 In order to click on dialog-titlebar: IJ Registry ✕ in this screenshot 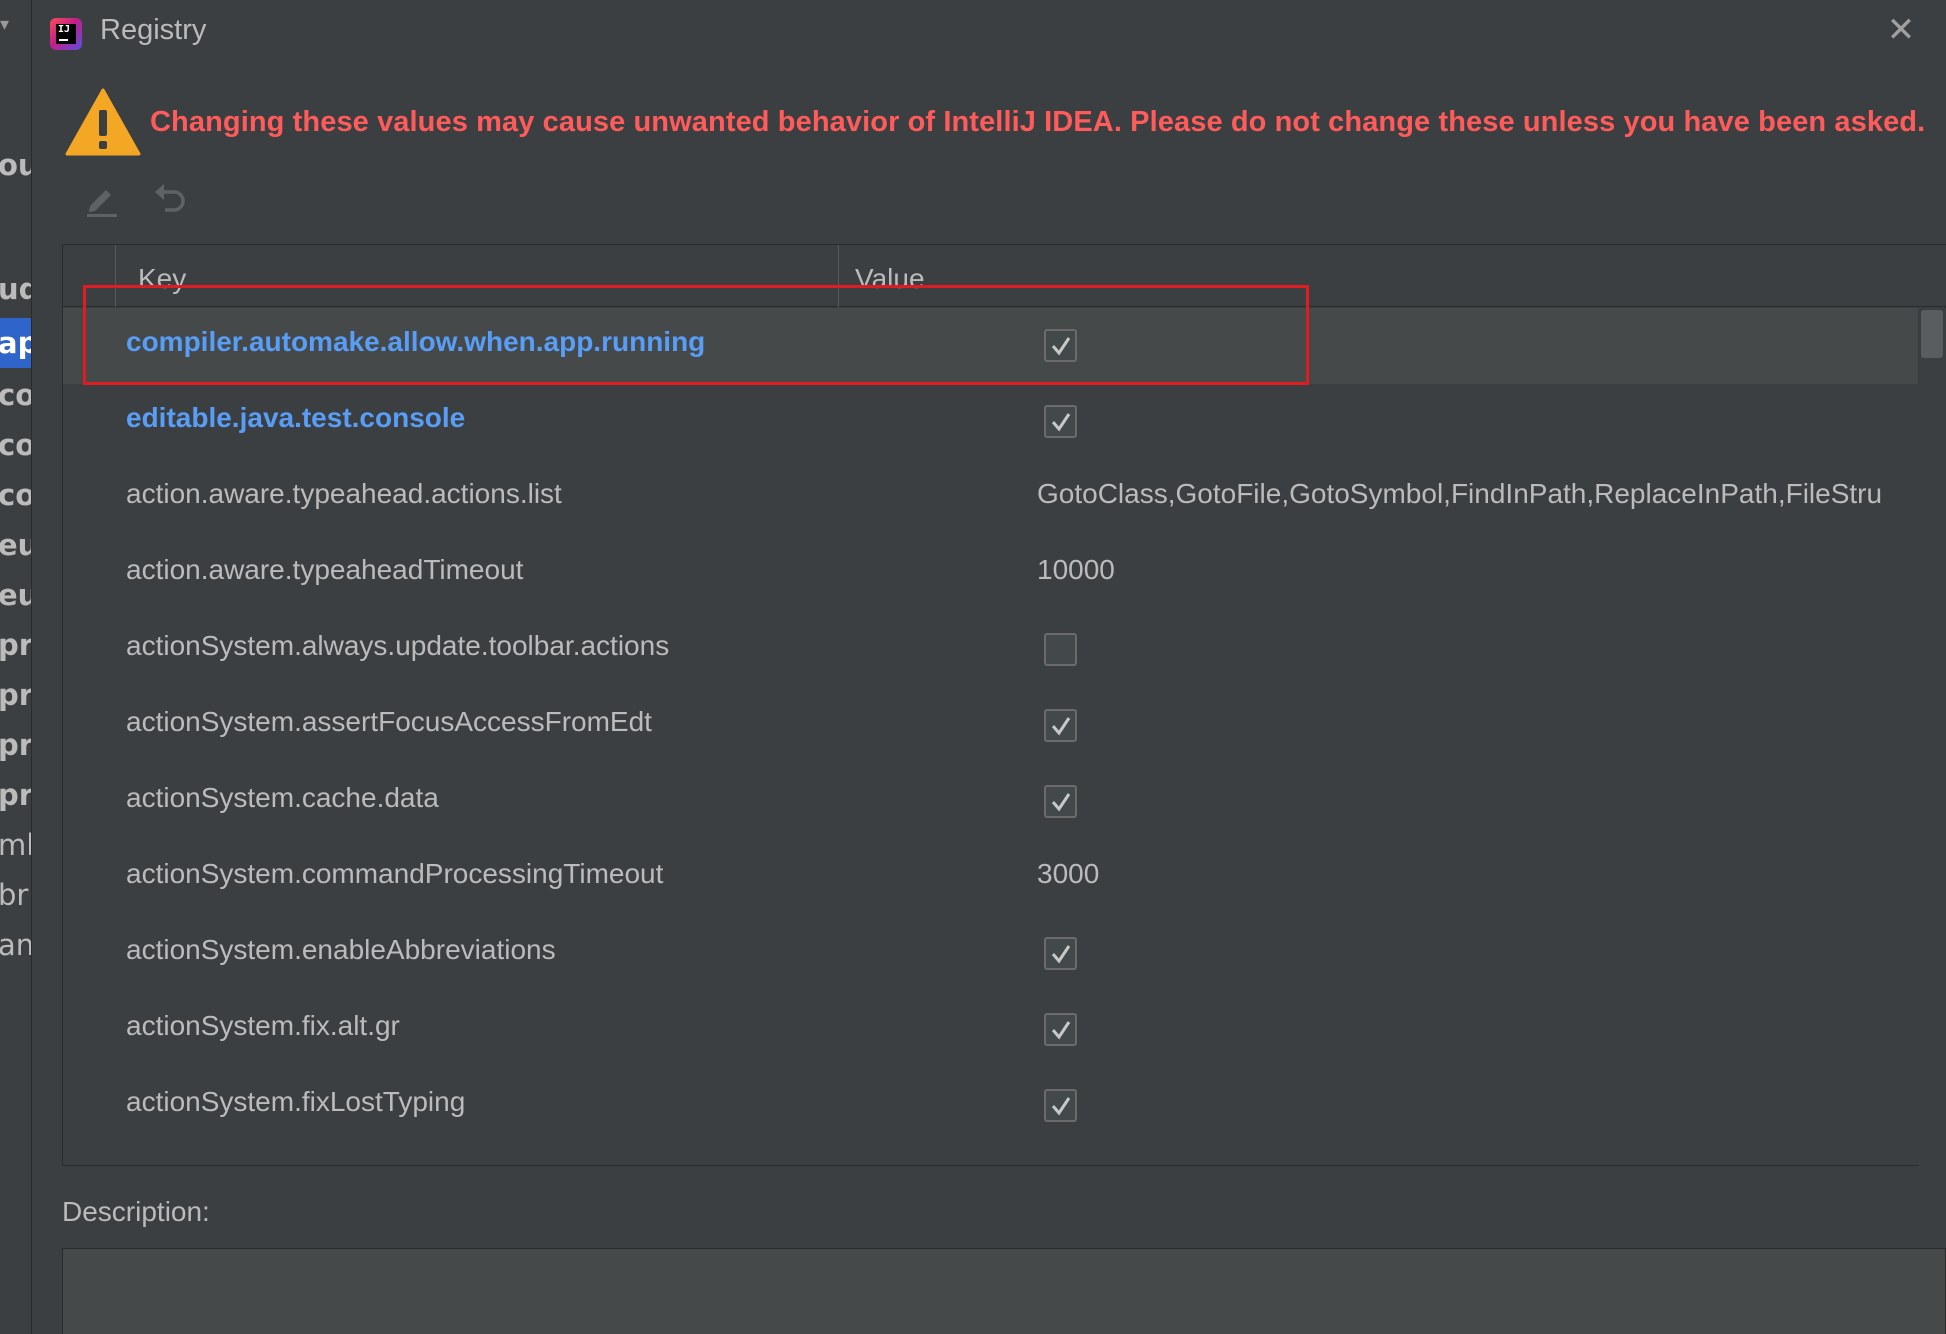, I will do `click(989, 33)`.